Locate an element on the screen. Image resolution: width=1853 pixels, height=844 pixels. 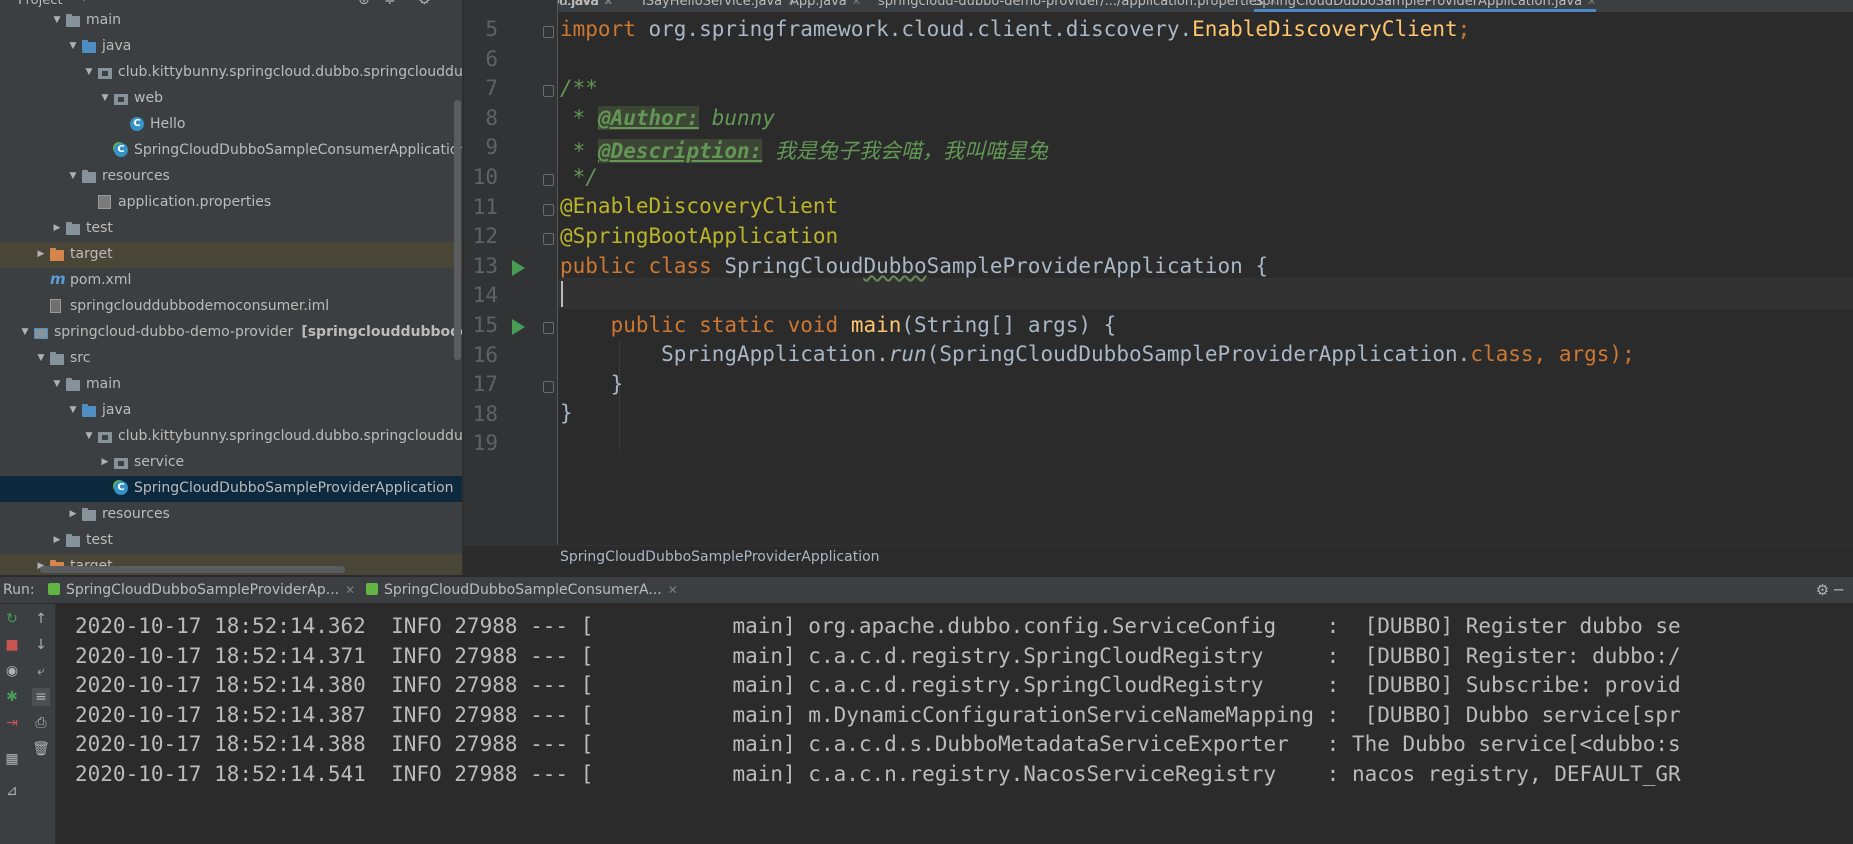
spring-boot-icon is located at coordinates (372, 589).